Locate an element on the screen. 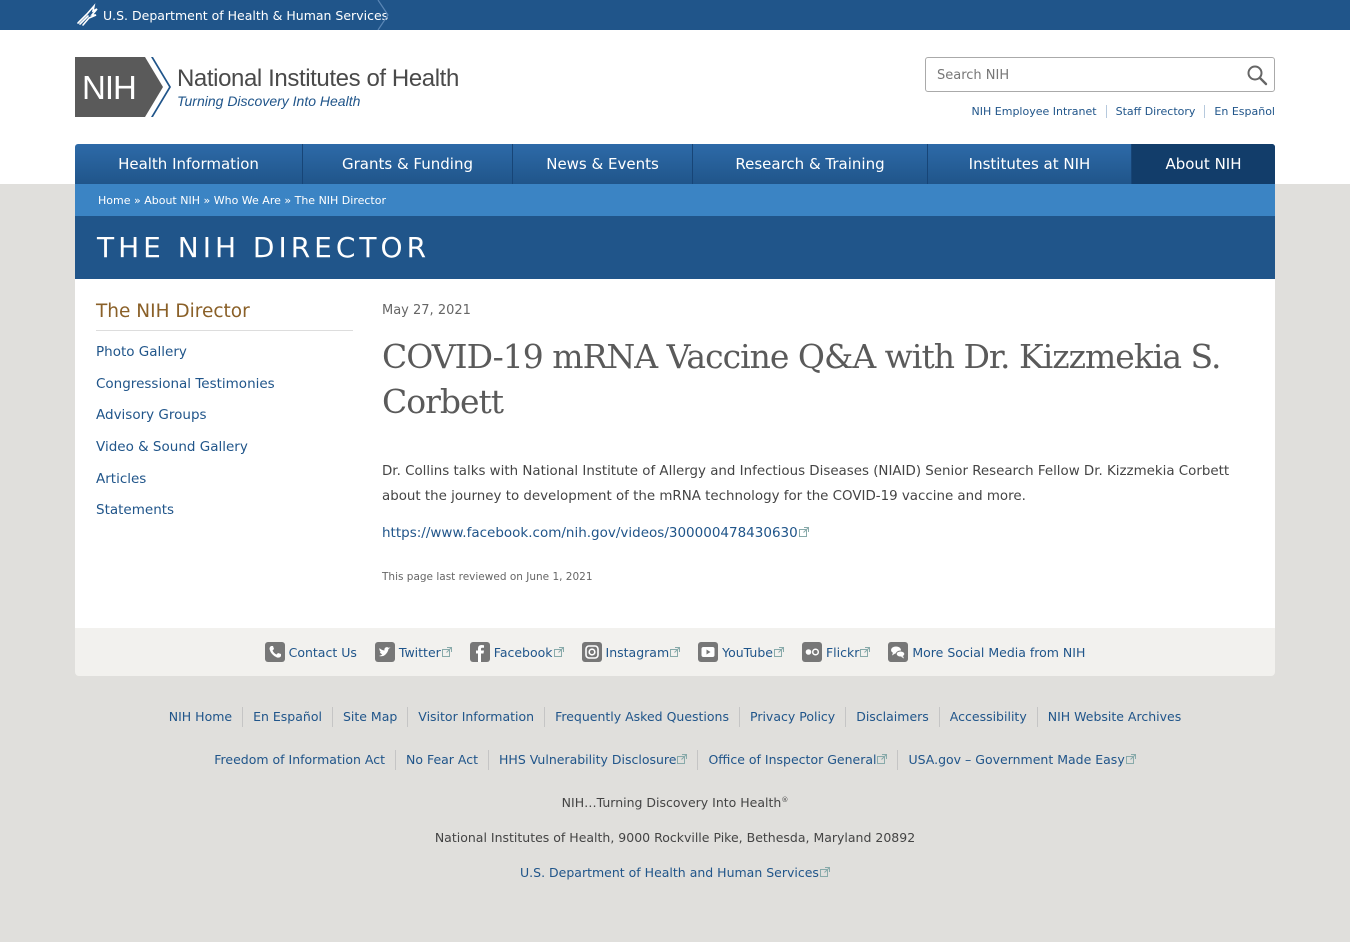 This screenshot has height=942, width=1350. search-box is located at coordinates (1100, 74).